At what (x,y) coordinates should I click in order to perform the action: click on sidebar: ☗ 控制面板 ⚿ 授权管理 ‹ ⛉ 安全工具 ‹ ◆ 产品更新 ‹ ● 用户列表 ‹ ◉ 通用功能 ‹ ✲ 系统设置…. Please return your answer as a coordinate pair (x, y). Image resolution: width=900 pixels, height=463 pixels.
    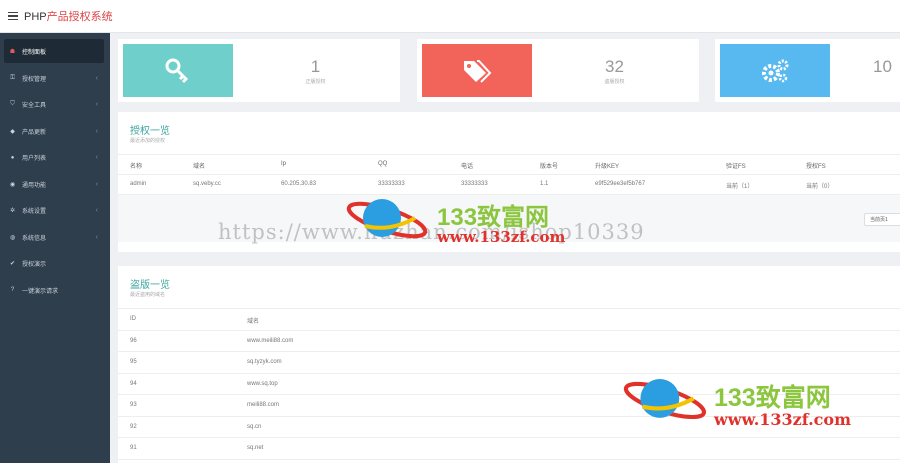
    Looking at the image, I should click on (55, 248).